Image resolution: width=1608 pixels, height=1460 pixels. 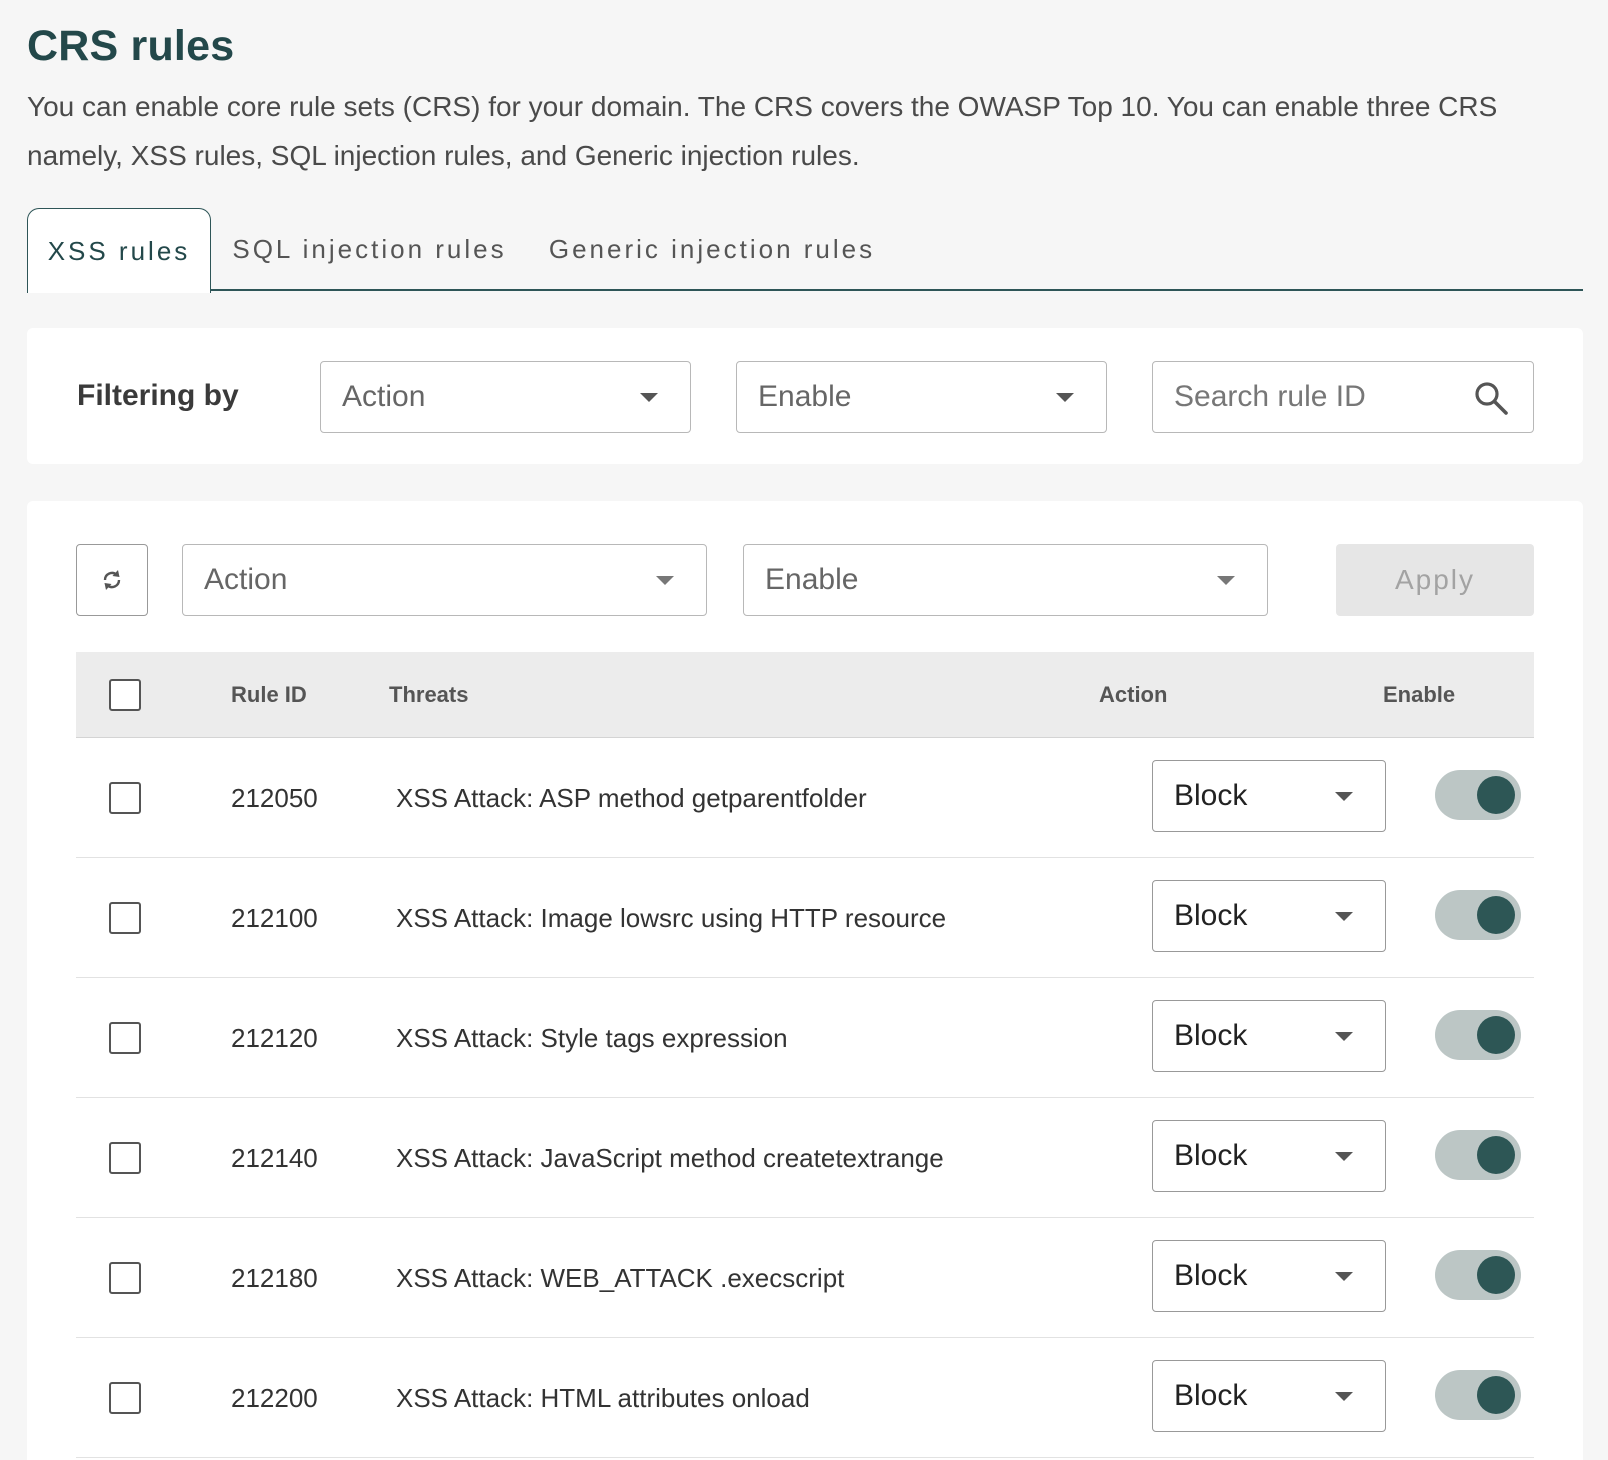 What do you see at coordinates (1435, 580) in the screenshot?
I see `apply-button: Apply` at bounding box center [1435, 580].